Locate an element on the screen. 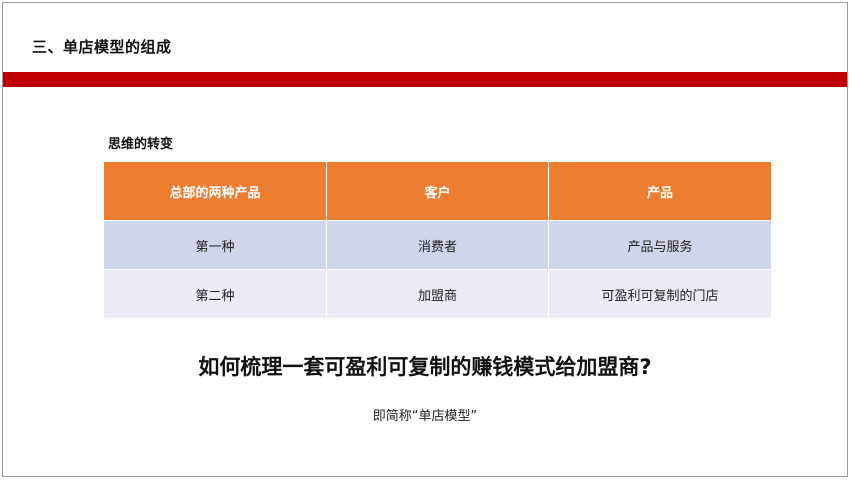 The height and width of the screenshot is (481, 852). table-row: 第二种 加盟商 可盈利可复制的门店 is located at coordinates (437, 294).